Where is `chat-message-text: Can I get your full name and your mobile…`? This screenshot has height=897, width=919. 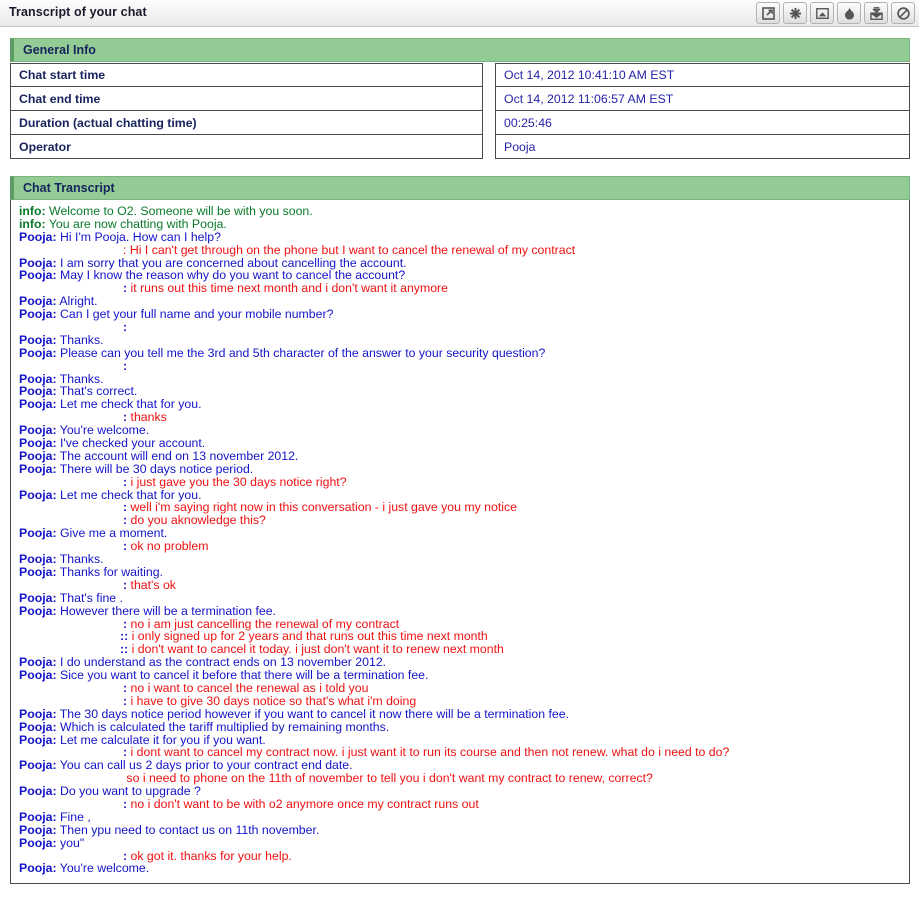 chat-message-text: Can I get your full name and your mobile… is located at coordinates (195, 314).